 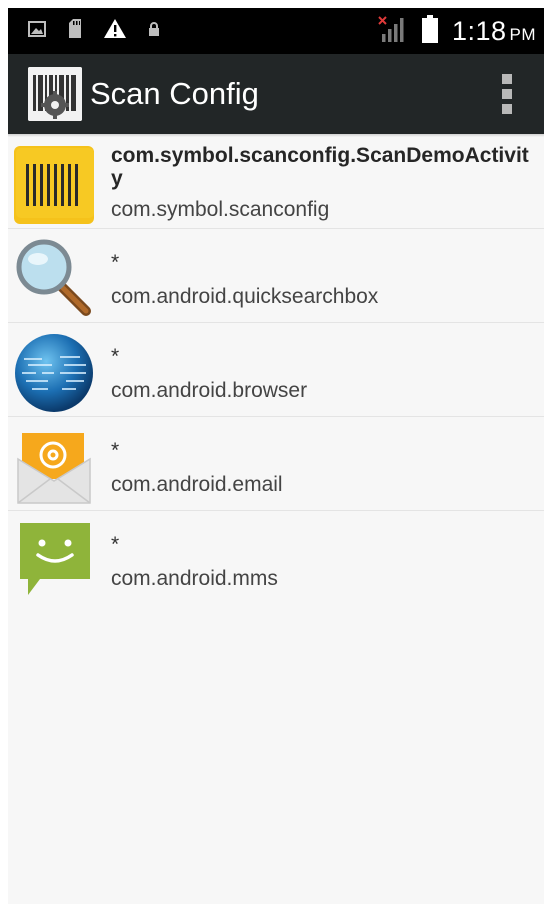 I want to click on overflow-menu-icon, so click(x=507, y=94).